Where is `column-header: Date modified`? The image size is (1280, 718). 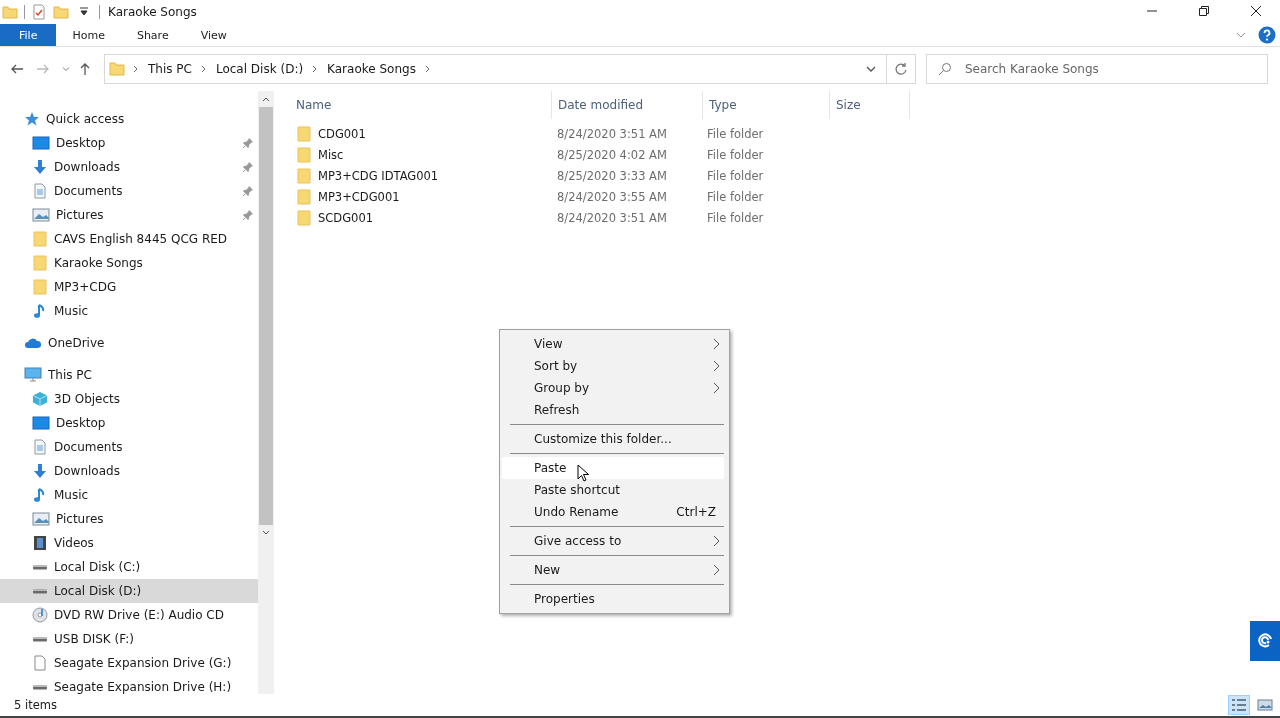
column-header: Date modified is located at coordinates (627, 105).